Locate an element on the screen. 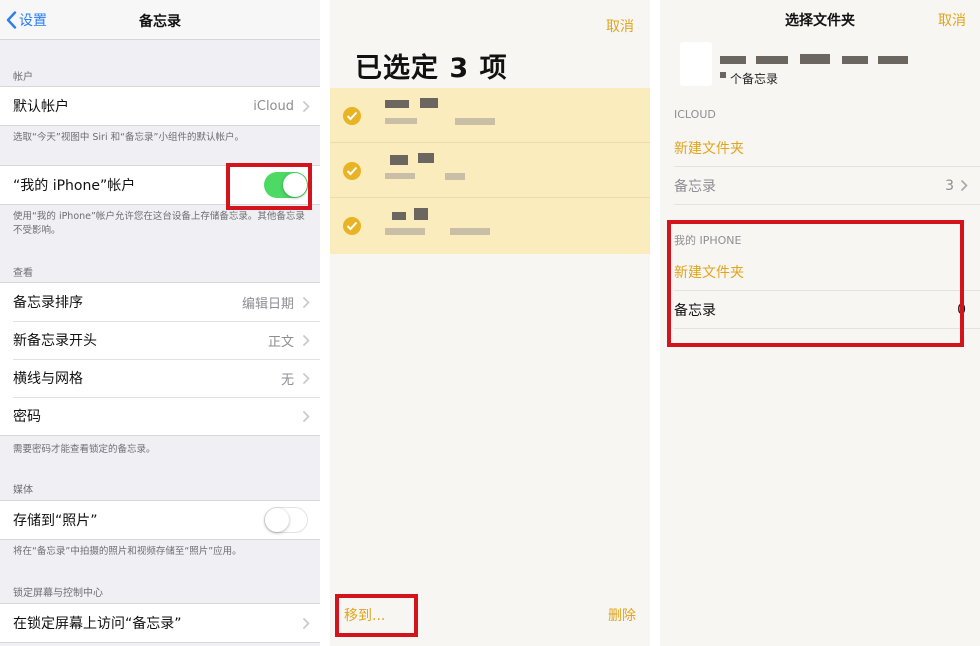 The width and height of the screenshot is (980, 646). page-title: 备忘录 is located at coordinates (160, 22).